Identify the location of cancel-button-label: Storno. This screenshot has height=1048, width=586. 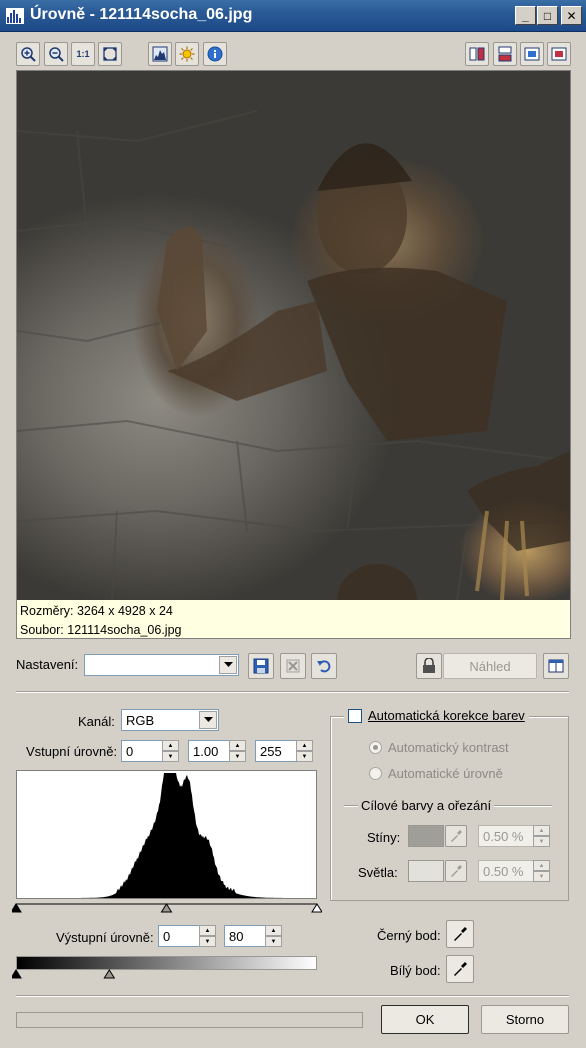
(525, 1019).